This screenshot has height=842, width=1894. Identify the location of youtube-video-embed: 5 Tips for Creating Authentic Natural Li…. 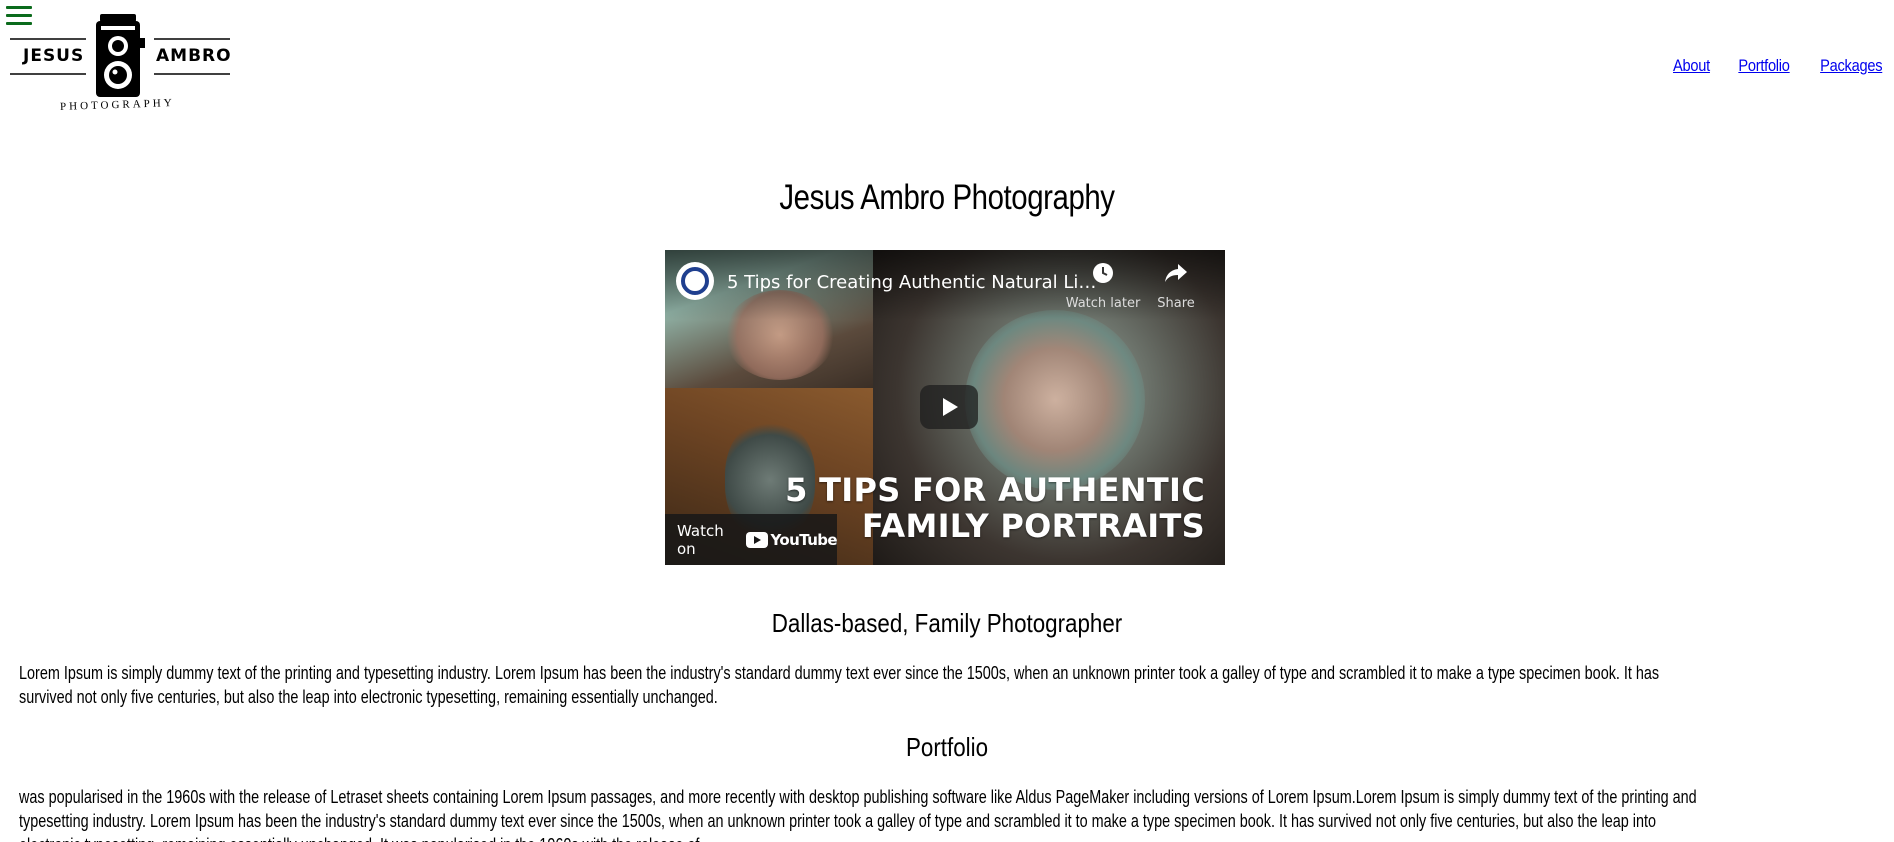
(945, 407).